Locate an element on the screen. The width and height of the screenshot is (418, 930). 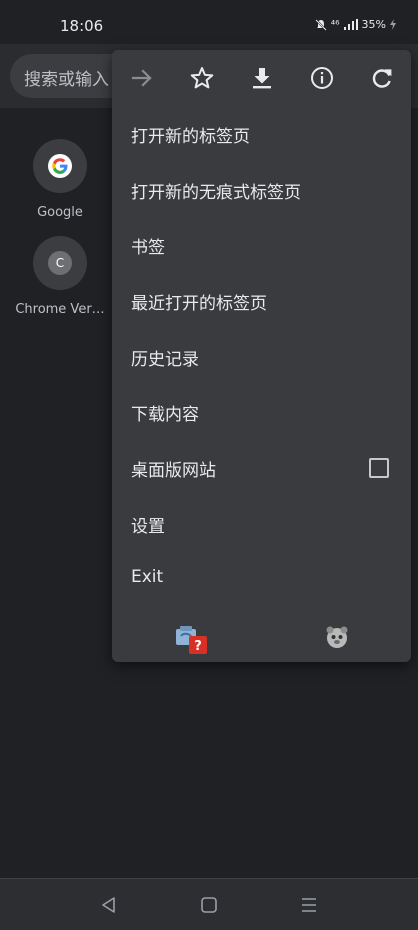
menu-item-label: 设置 is located at coordinates (148, 527).